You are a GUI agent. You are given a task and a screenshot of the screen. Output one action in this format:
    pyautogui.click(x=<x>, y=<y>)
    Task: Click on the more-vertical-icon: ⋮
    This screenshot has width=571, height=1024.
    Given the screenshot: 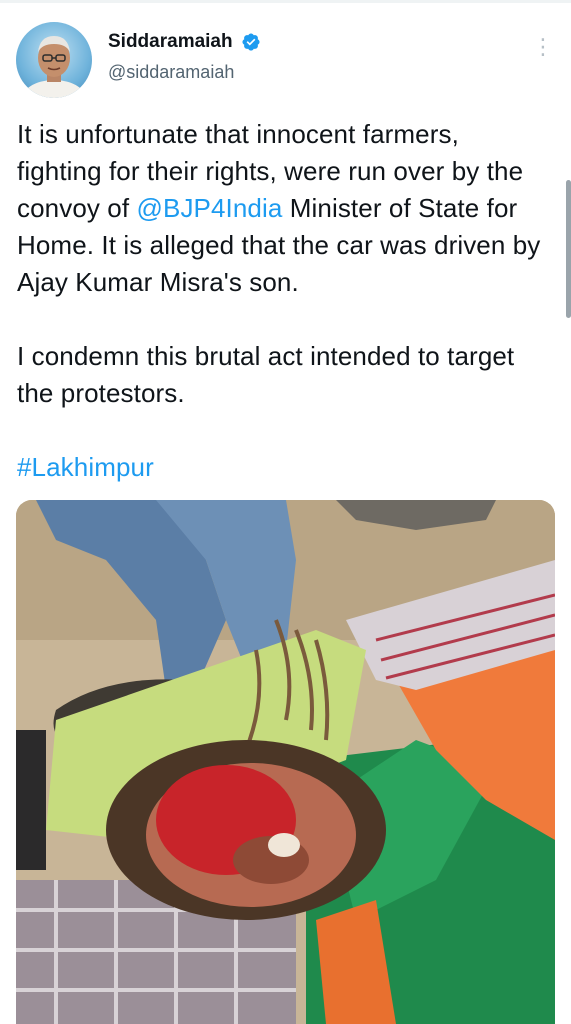 What is the action you would take?
    pyautogui.click(x=543, y=47)
    